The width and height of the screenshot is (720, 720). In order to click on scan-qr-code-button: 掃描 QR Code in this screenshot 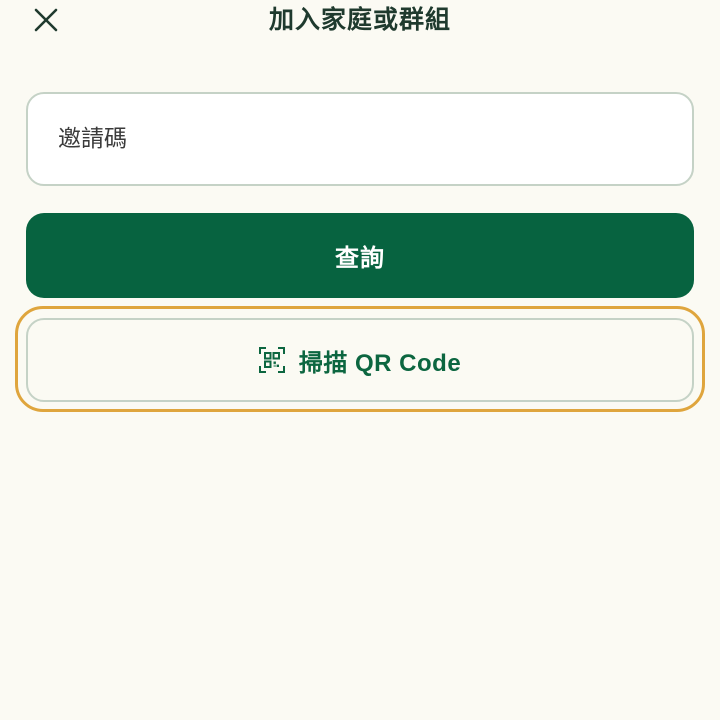, I will do `click(360, 360)`.